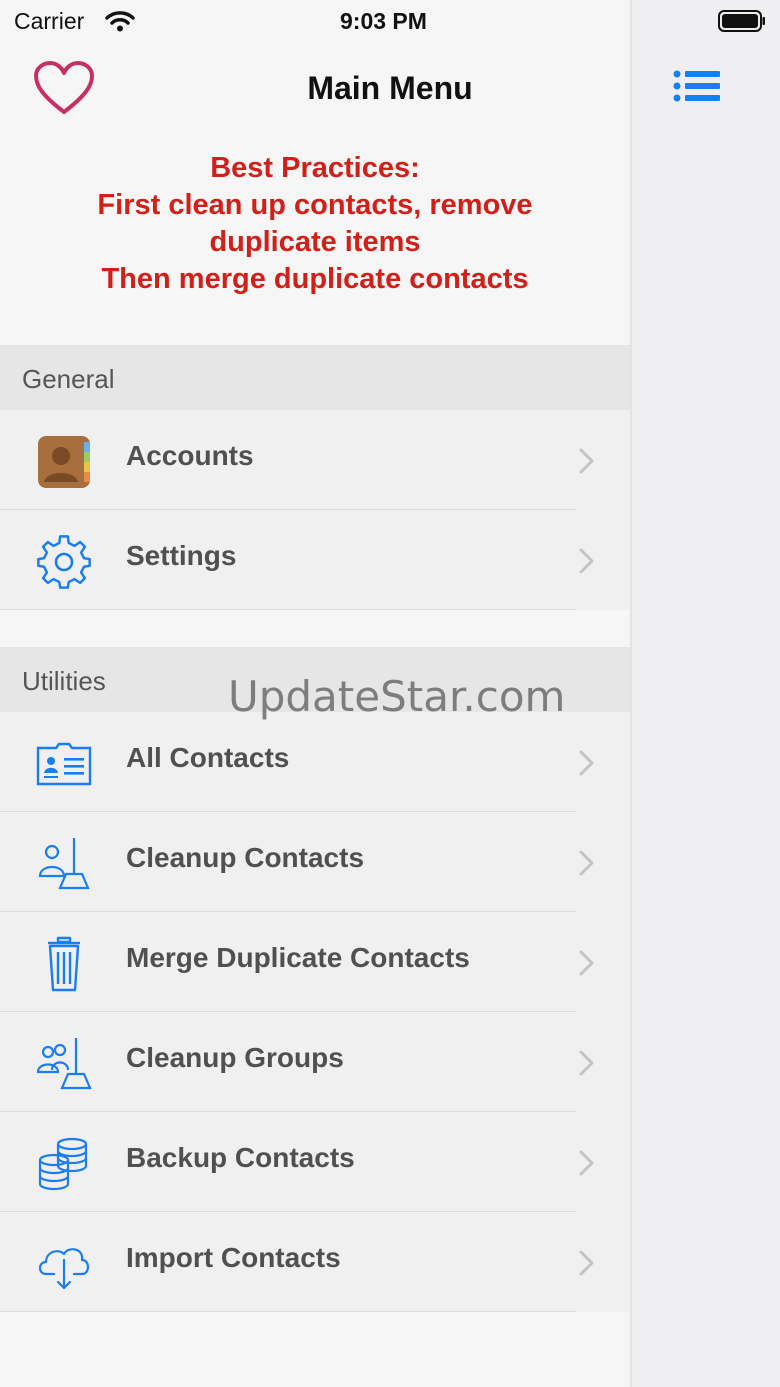  I want to click on section-header-general: General, so click(315, 378).